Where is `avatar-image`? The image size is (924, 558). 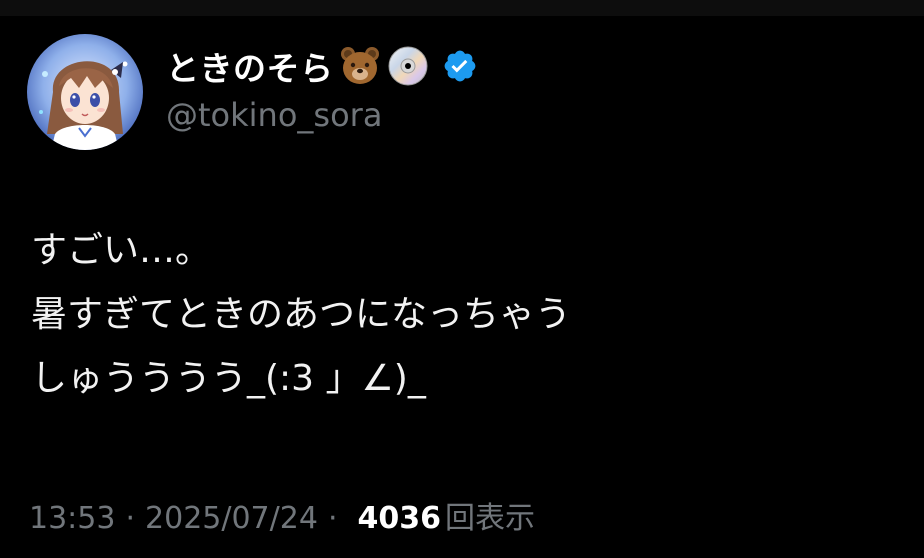 avatar-image is located at coordinates (85, 92).